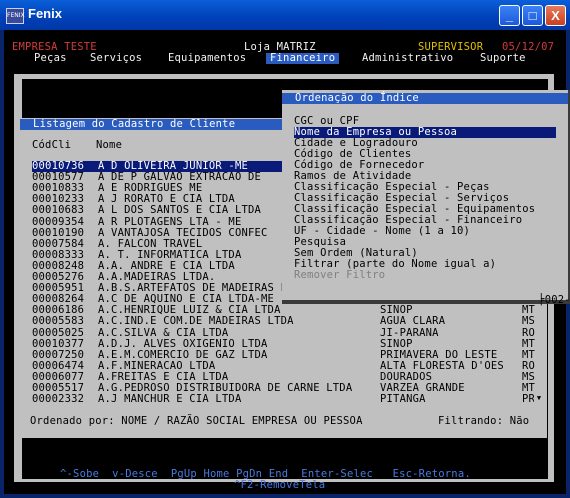  What do you see at coordinates (425, 98) in the screenshot?
I see `dropdown-title: Ordenação do Índice` at bounding box center [425, 98].